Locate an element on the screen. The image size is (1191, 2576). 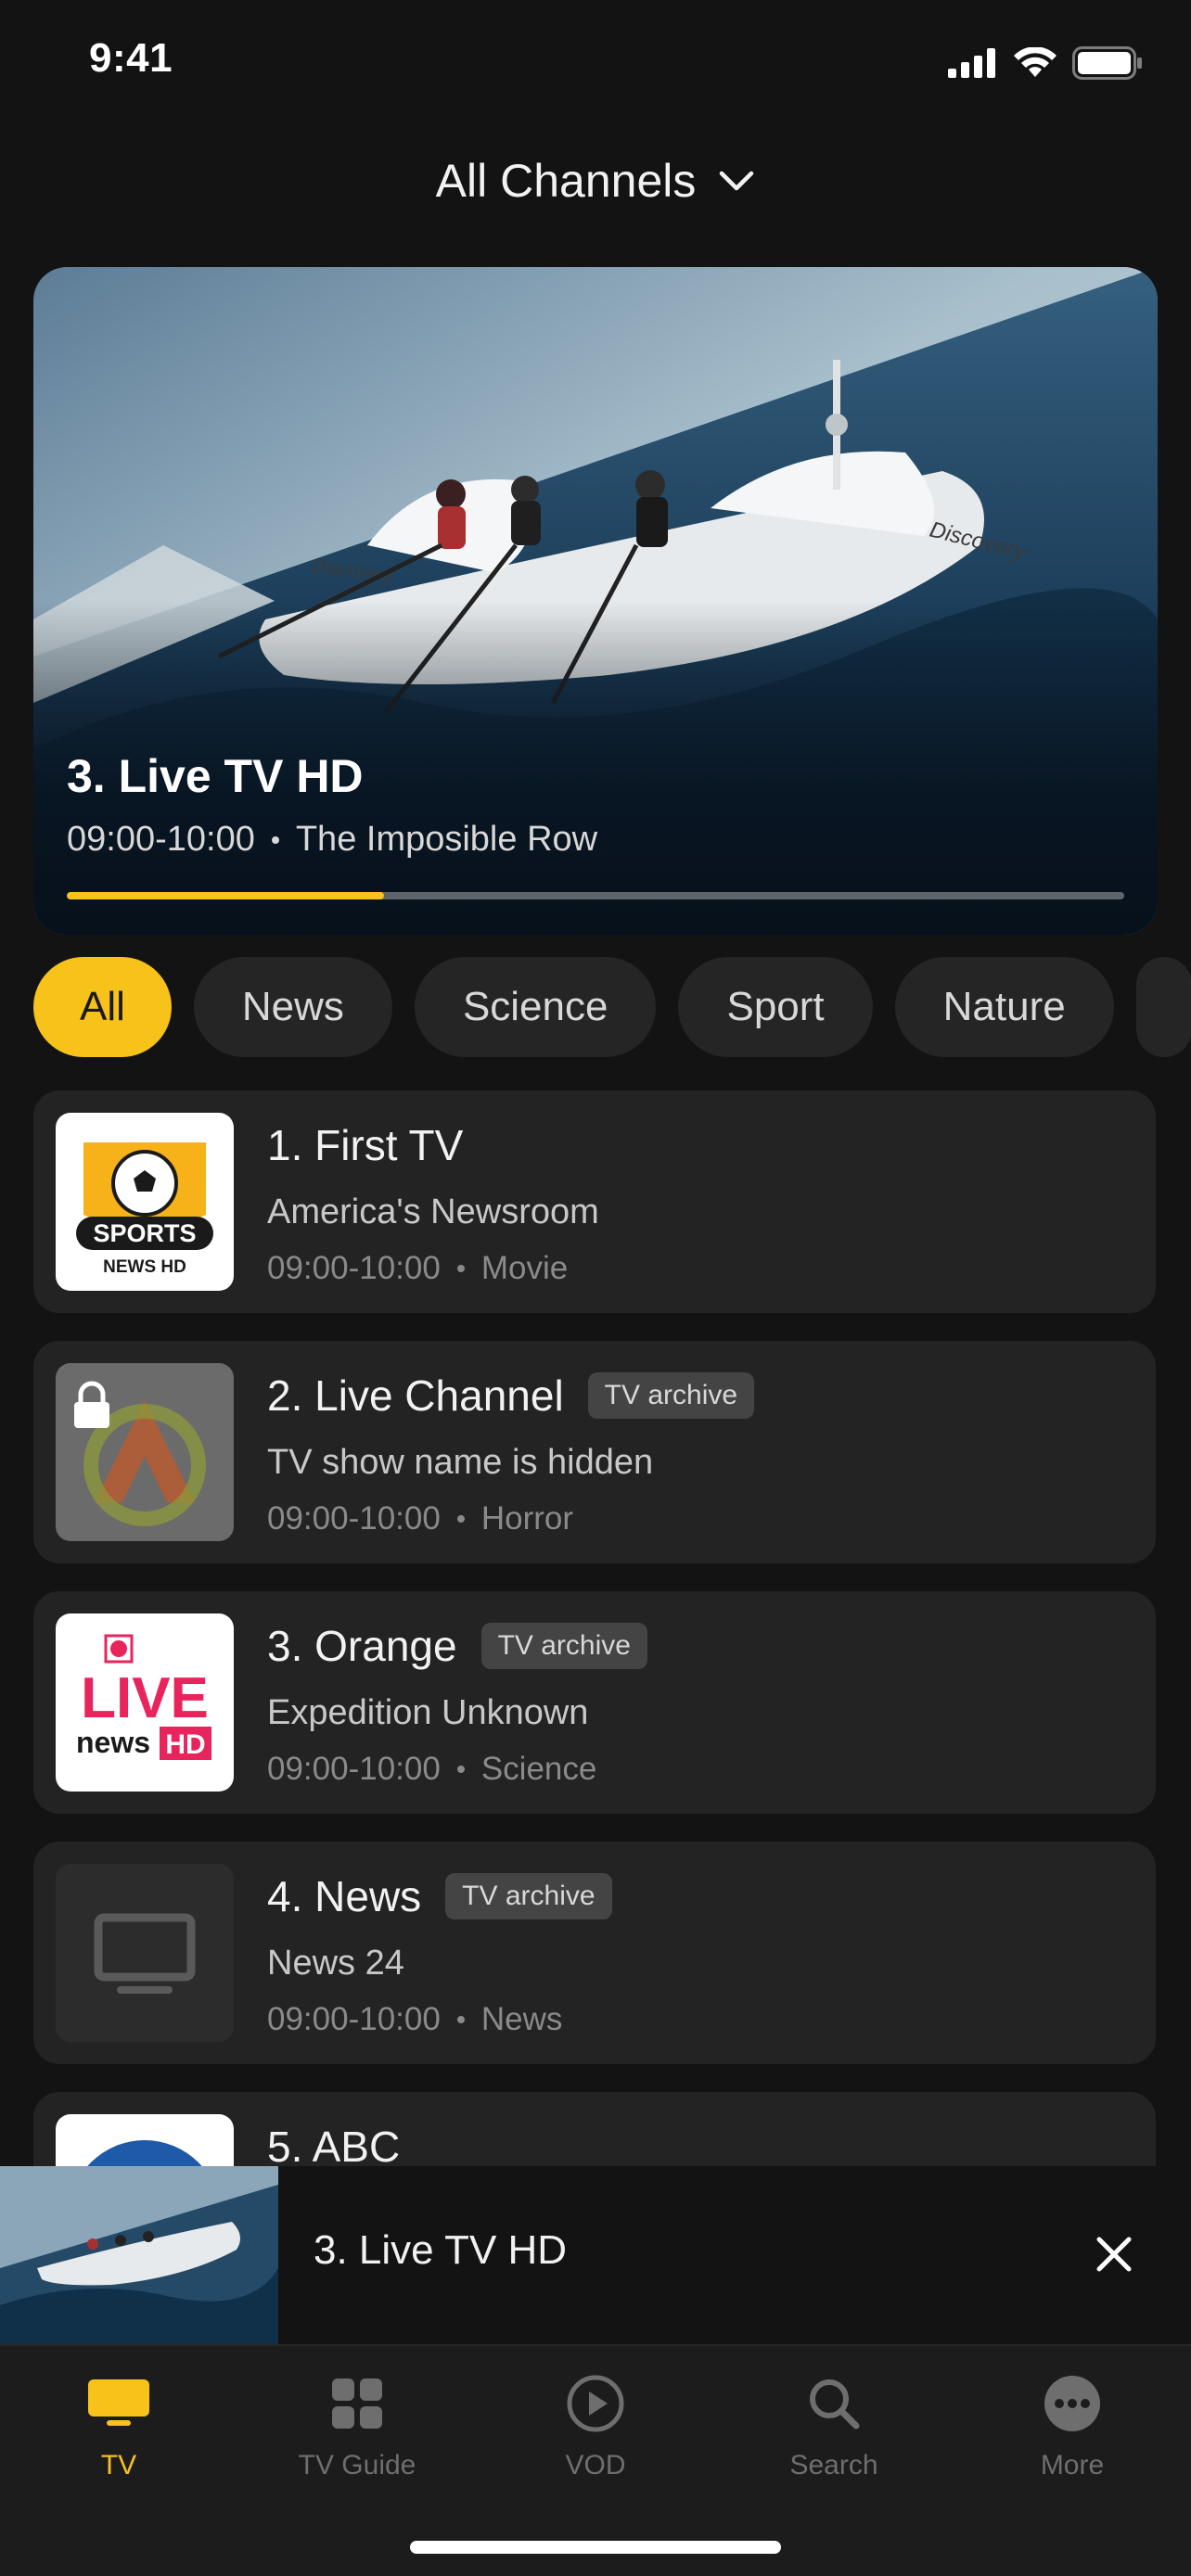
play-circle-icon is located at coordinates (595, 2404).